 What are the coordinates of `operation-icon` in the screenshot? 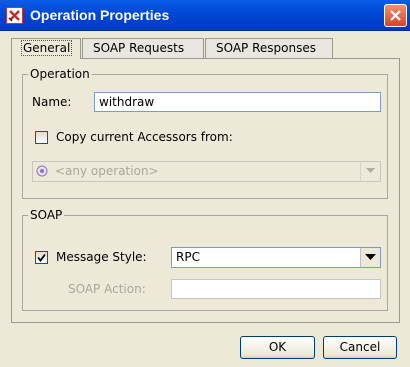 It's located at (42, 171).